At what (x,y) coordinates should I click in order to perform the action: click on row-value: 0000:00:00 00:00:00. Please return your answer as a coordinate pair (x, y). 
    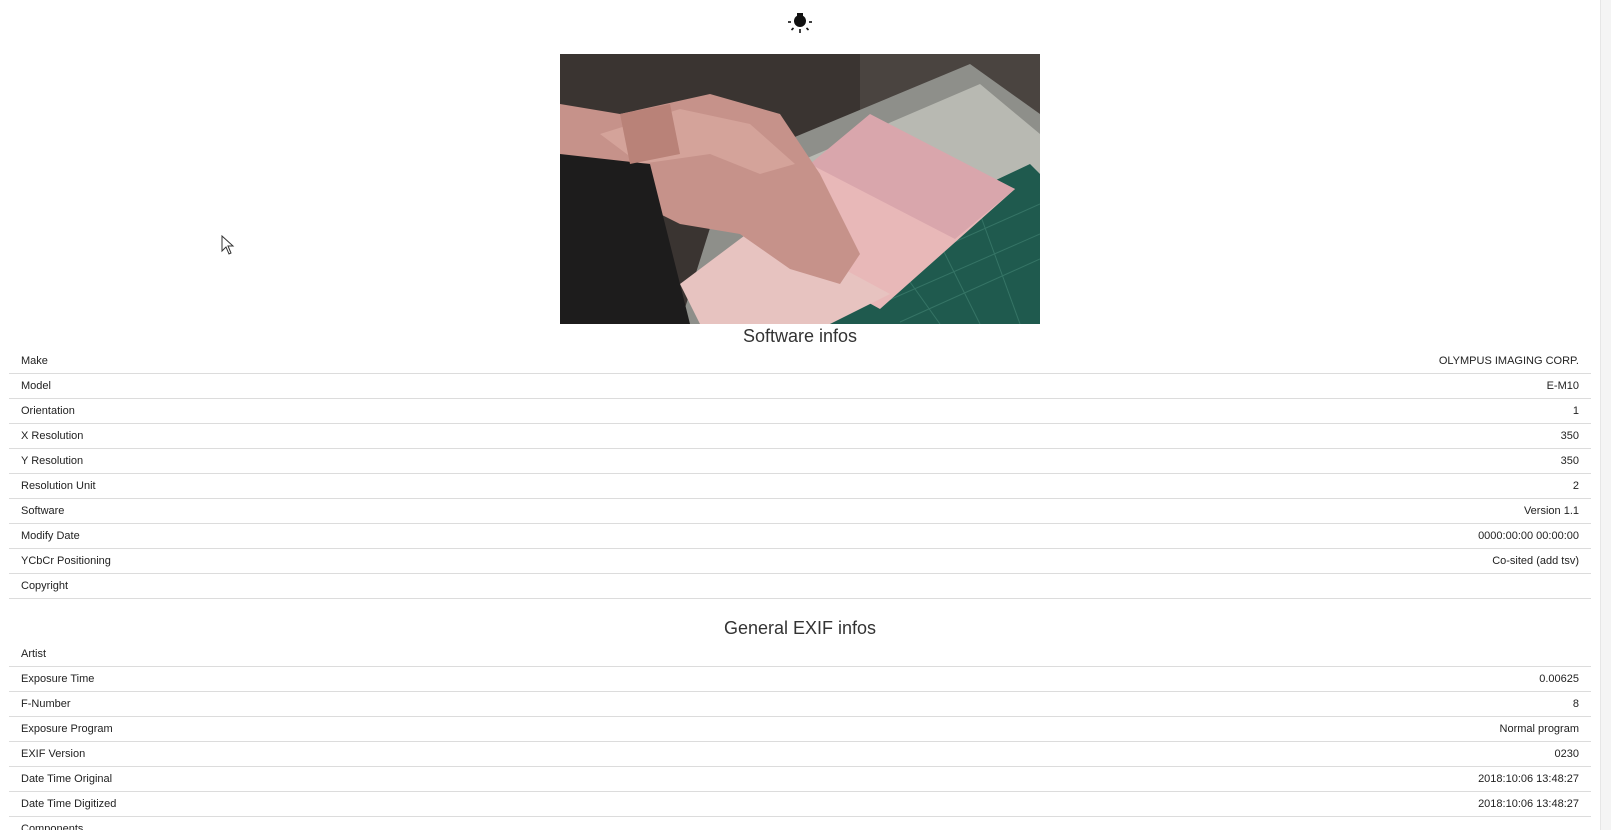
    Looking at the image, I should click on (1123, 536).